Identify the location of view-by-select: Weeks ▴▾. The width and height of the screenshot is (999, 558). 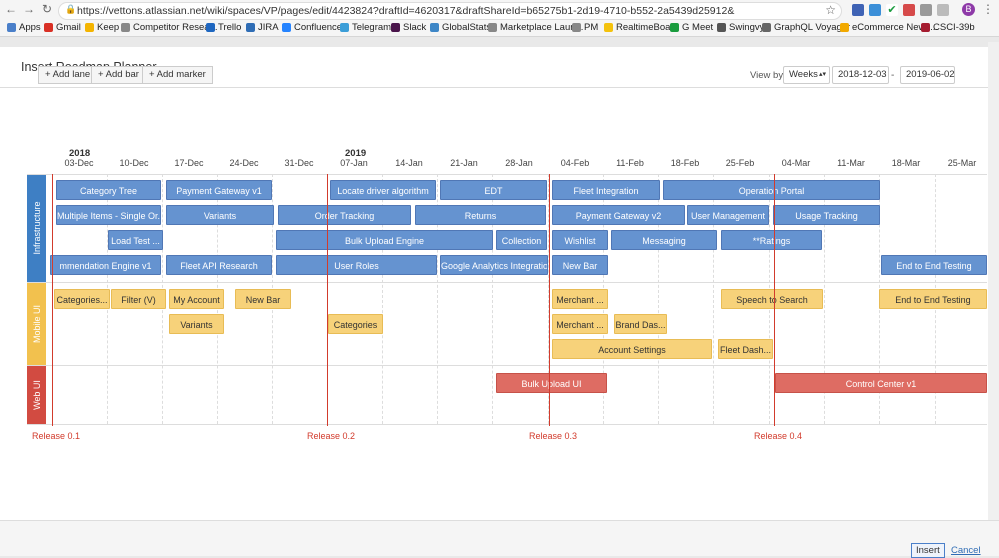
(806, 75).